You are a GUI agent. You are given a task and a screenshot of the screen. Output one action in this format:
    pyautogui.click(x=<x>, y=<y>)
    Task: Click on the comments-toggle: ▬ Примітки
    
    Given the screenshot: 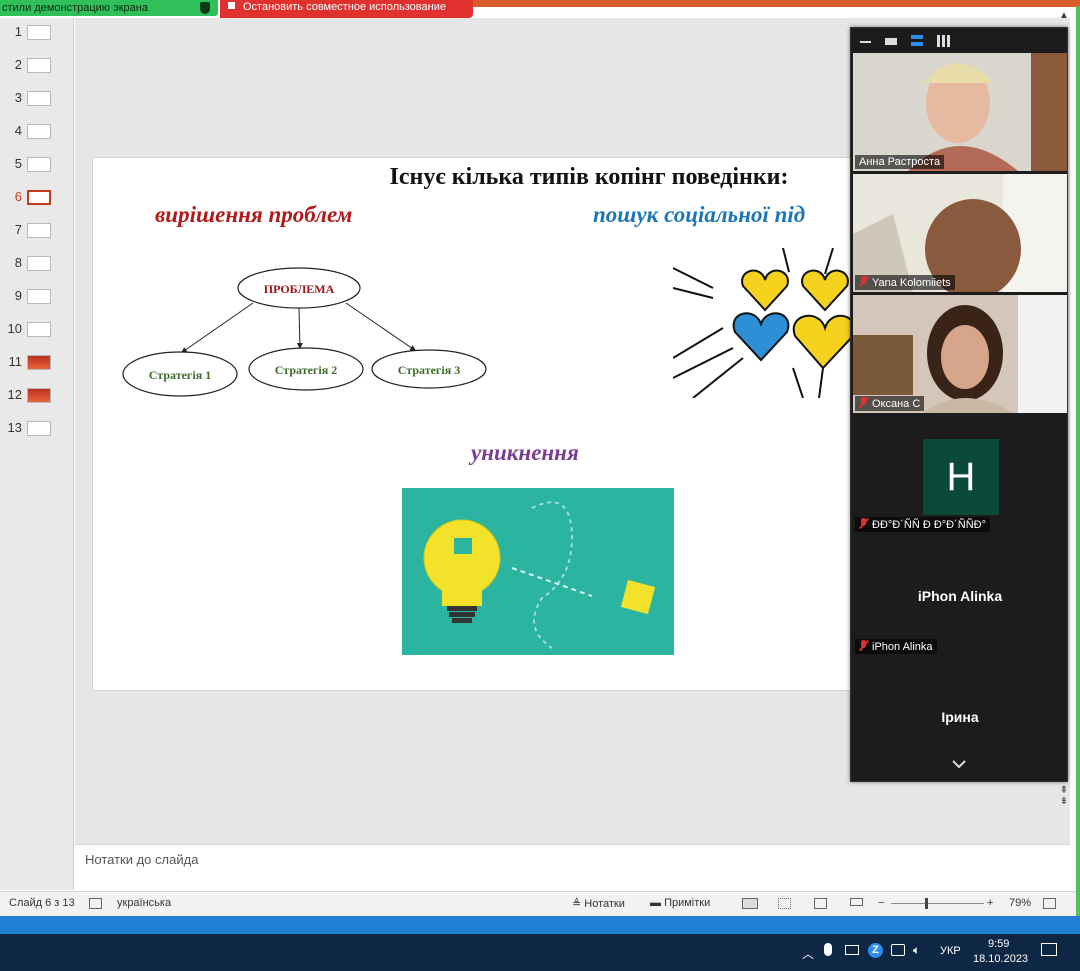 What is the action you would take?
    pyautogui.click(x=680, y=903)
    